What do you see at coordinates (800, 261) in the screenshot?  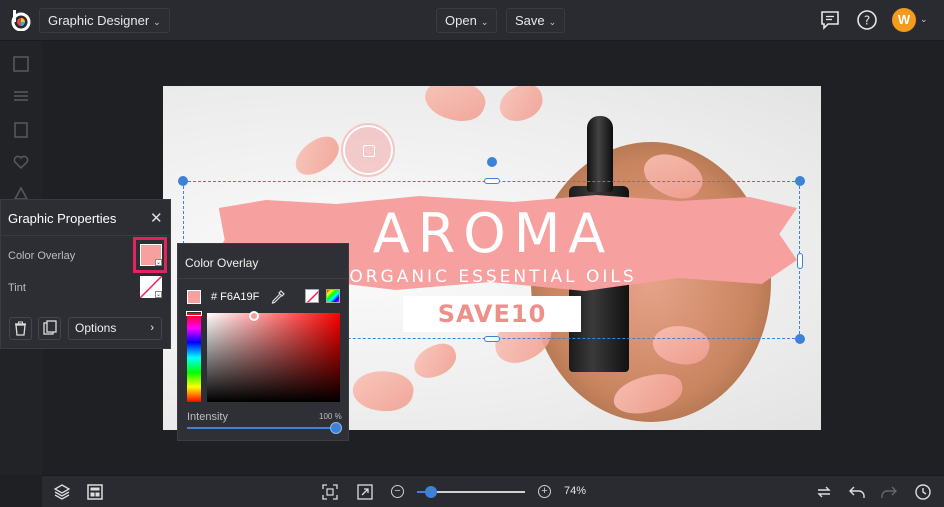 I see `resize-handle-right` at bounding box center [800, 261].